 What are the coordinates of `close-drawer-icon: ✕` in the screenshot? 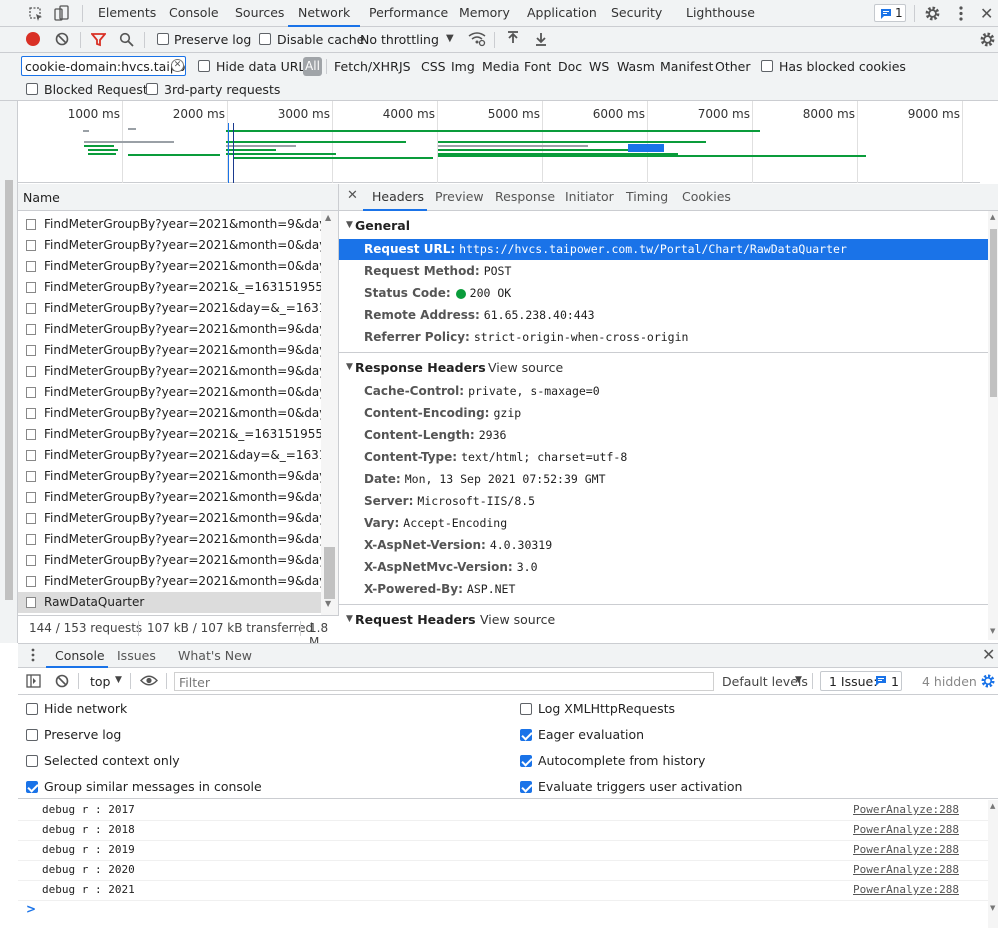 It's located at (988, 654).